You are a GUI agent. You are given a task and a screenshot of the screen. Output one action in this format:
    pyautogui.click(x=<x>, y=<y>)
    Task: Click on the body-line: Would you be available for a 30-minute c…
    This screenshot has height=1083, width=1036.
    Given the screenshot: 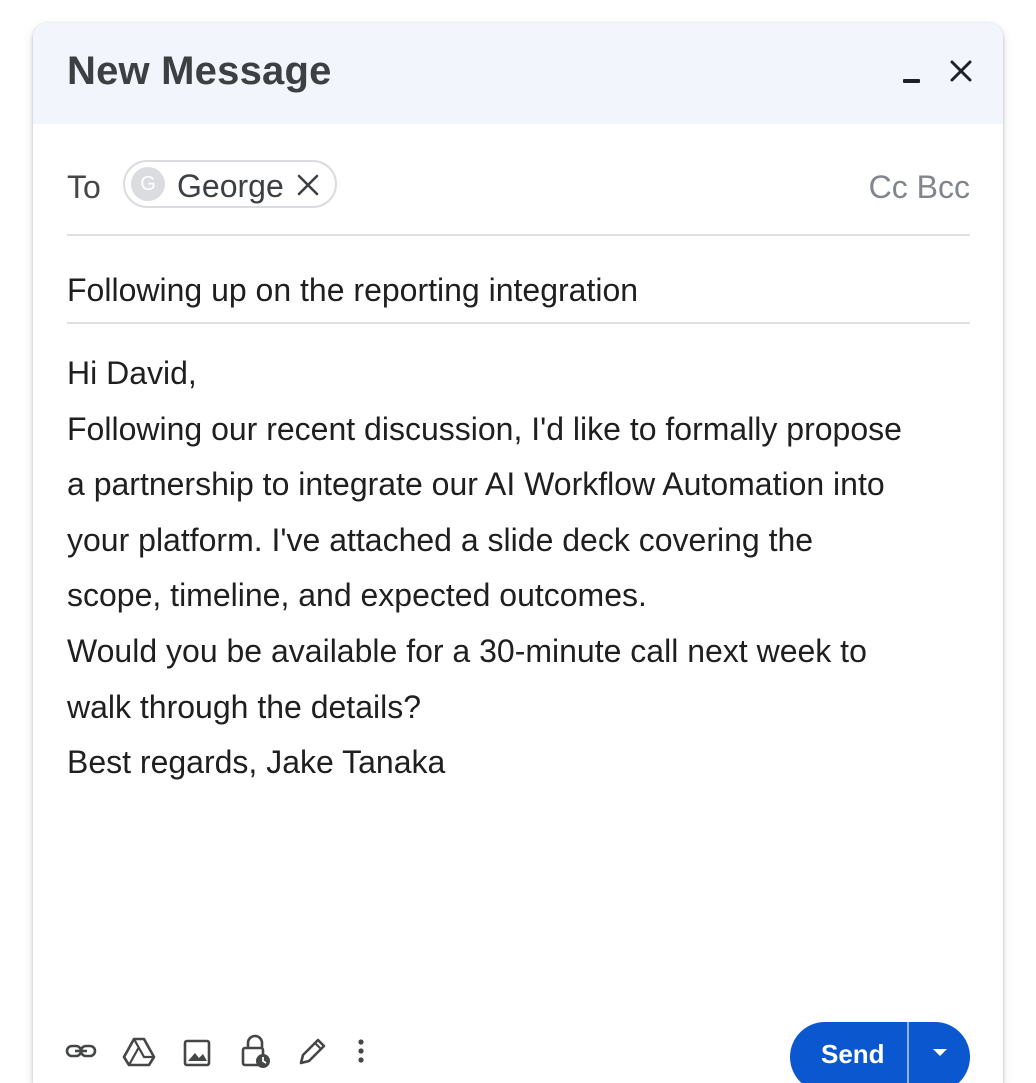 What is the action you would take?
    pyautogui.click(x=467, y=650)
    